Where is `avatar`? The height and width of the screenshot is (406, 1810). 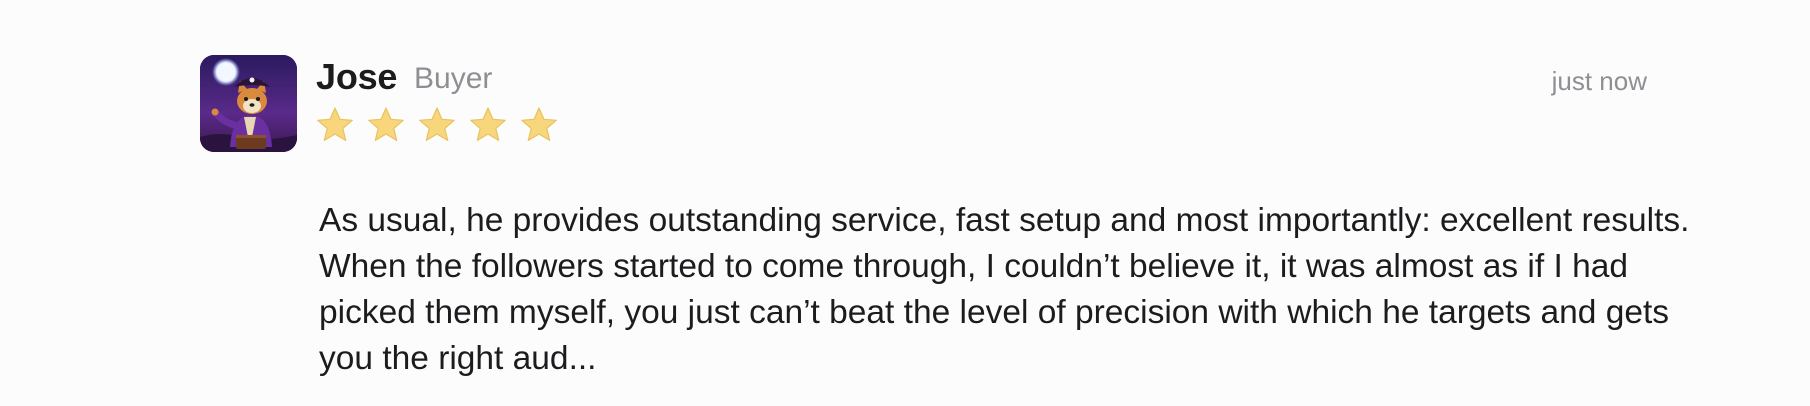 avatar is located at coordinates (248, 103).